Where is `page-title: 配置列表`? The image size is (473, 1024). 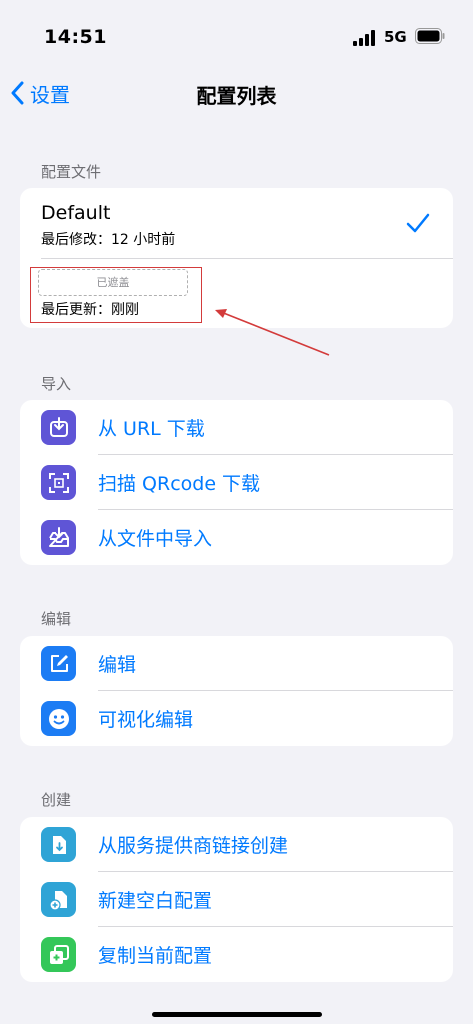 page-title: 配置列表 is located at coordinates (236, 96).